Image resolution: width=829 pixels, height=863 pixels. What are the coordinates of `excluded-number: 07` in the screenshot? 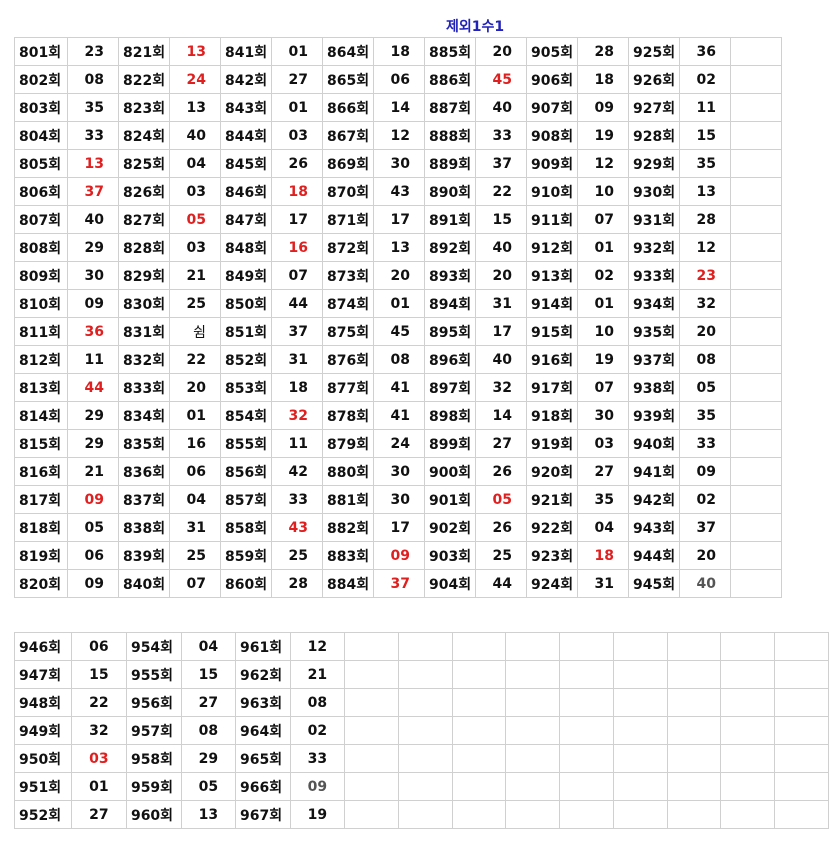 It's located at (297, 275).